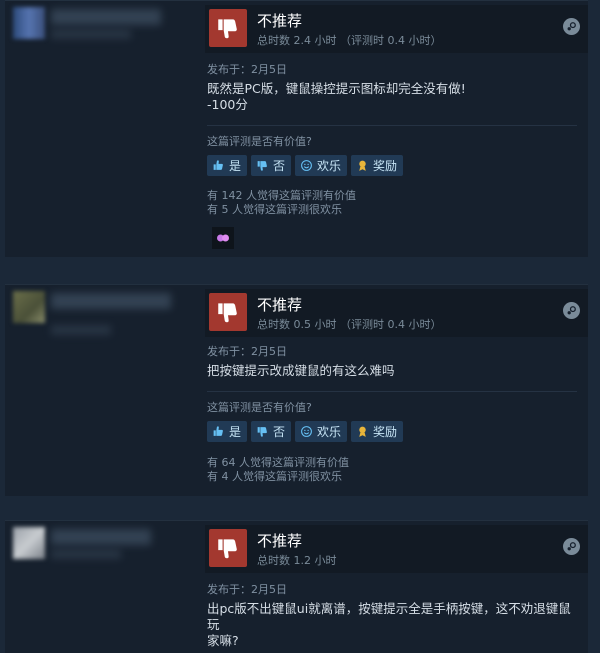 The width and height of the screenshot is (600, 653). Describe the element at coordinates (349, 324) in the screenshot. I see `hours-played: 总时数 0.5 小时 （评测时 0.4 小时）` at that location.